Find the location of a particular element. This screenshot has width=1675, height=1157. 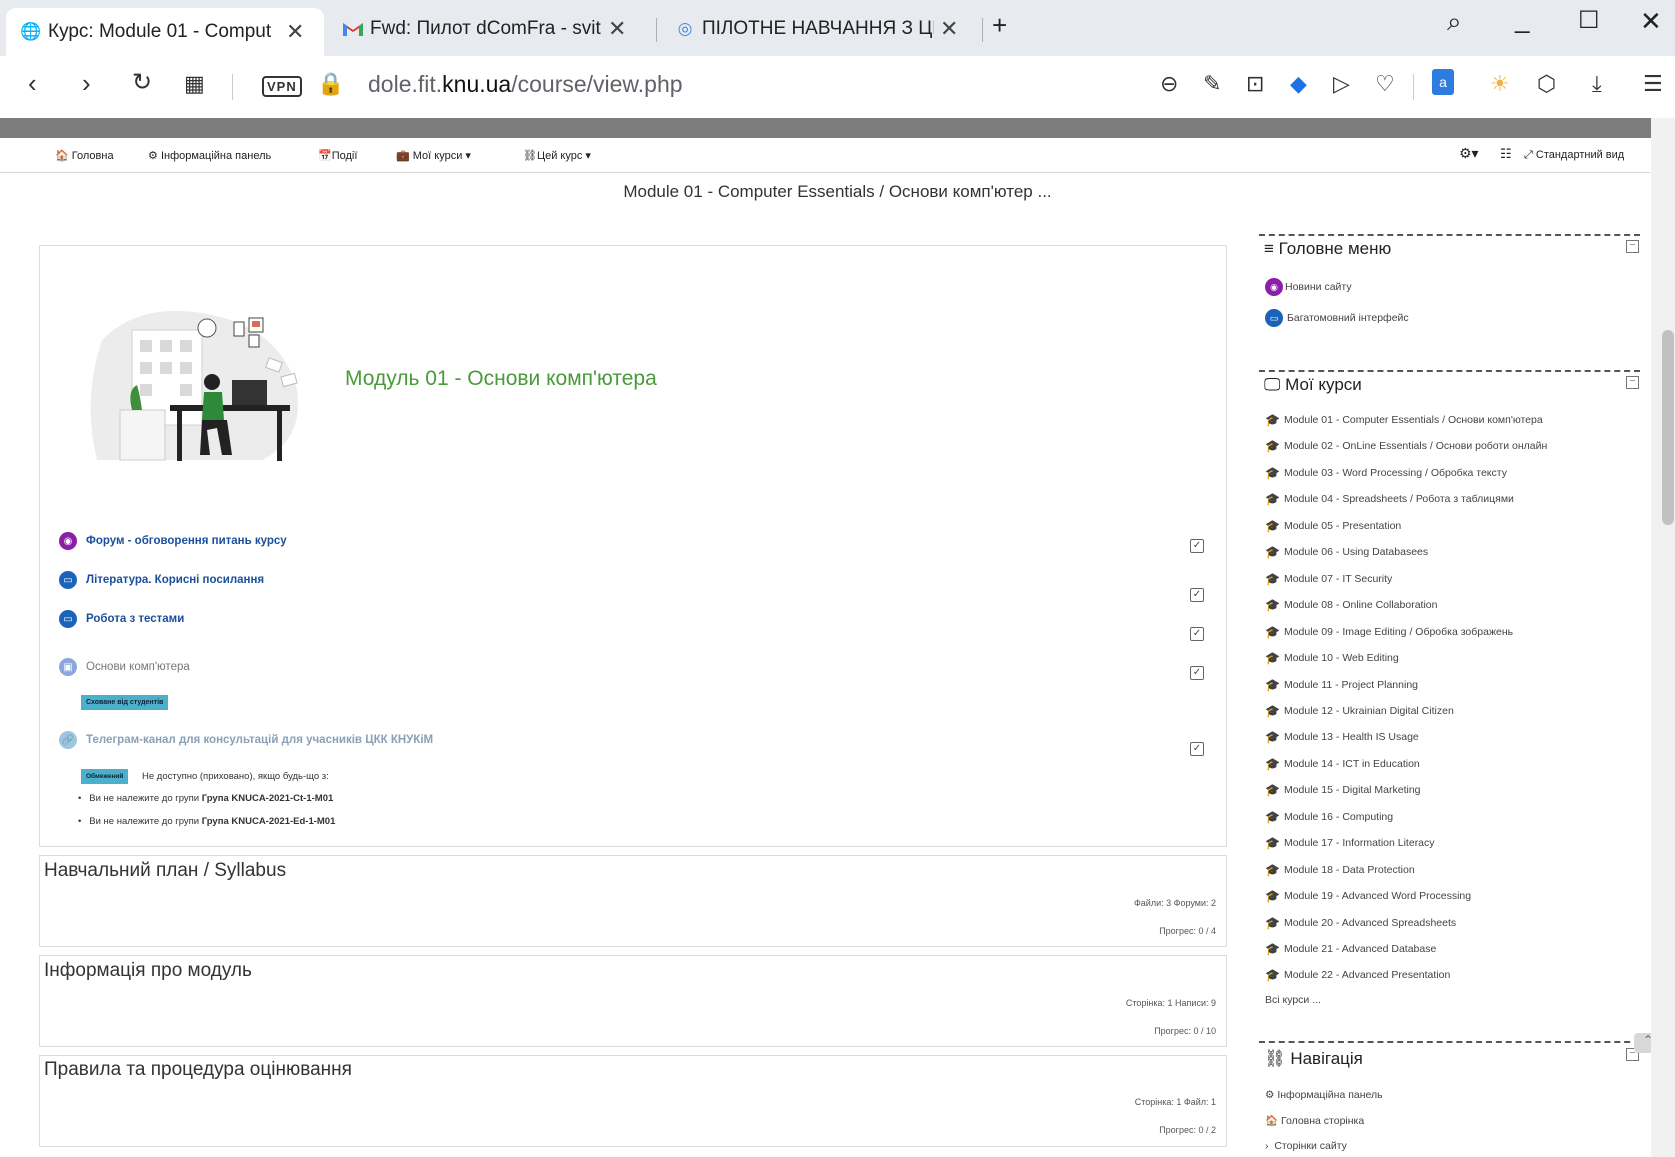

course-link: 🎓 Module 18 - Data Protection is located at coordinates (1340, 870).